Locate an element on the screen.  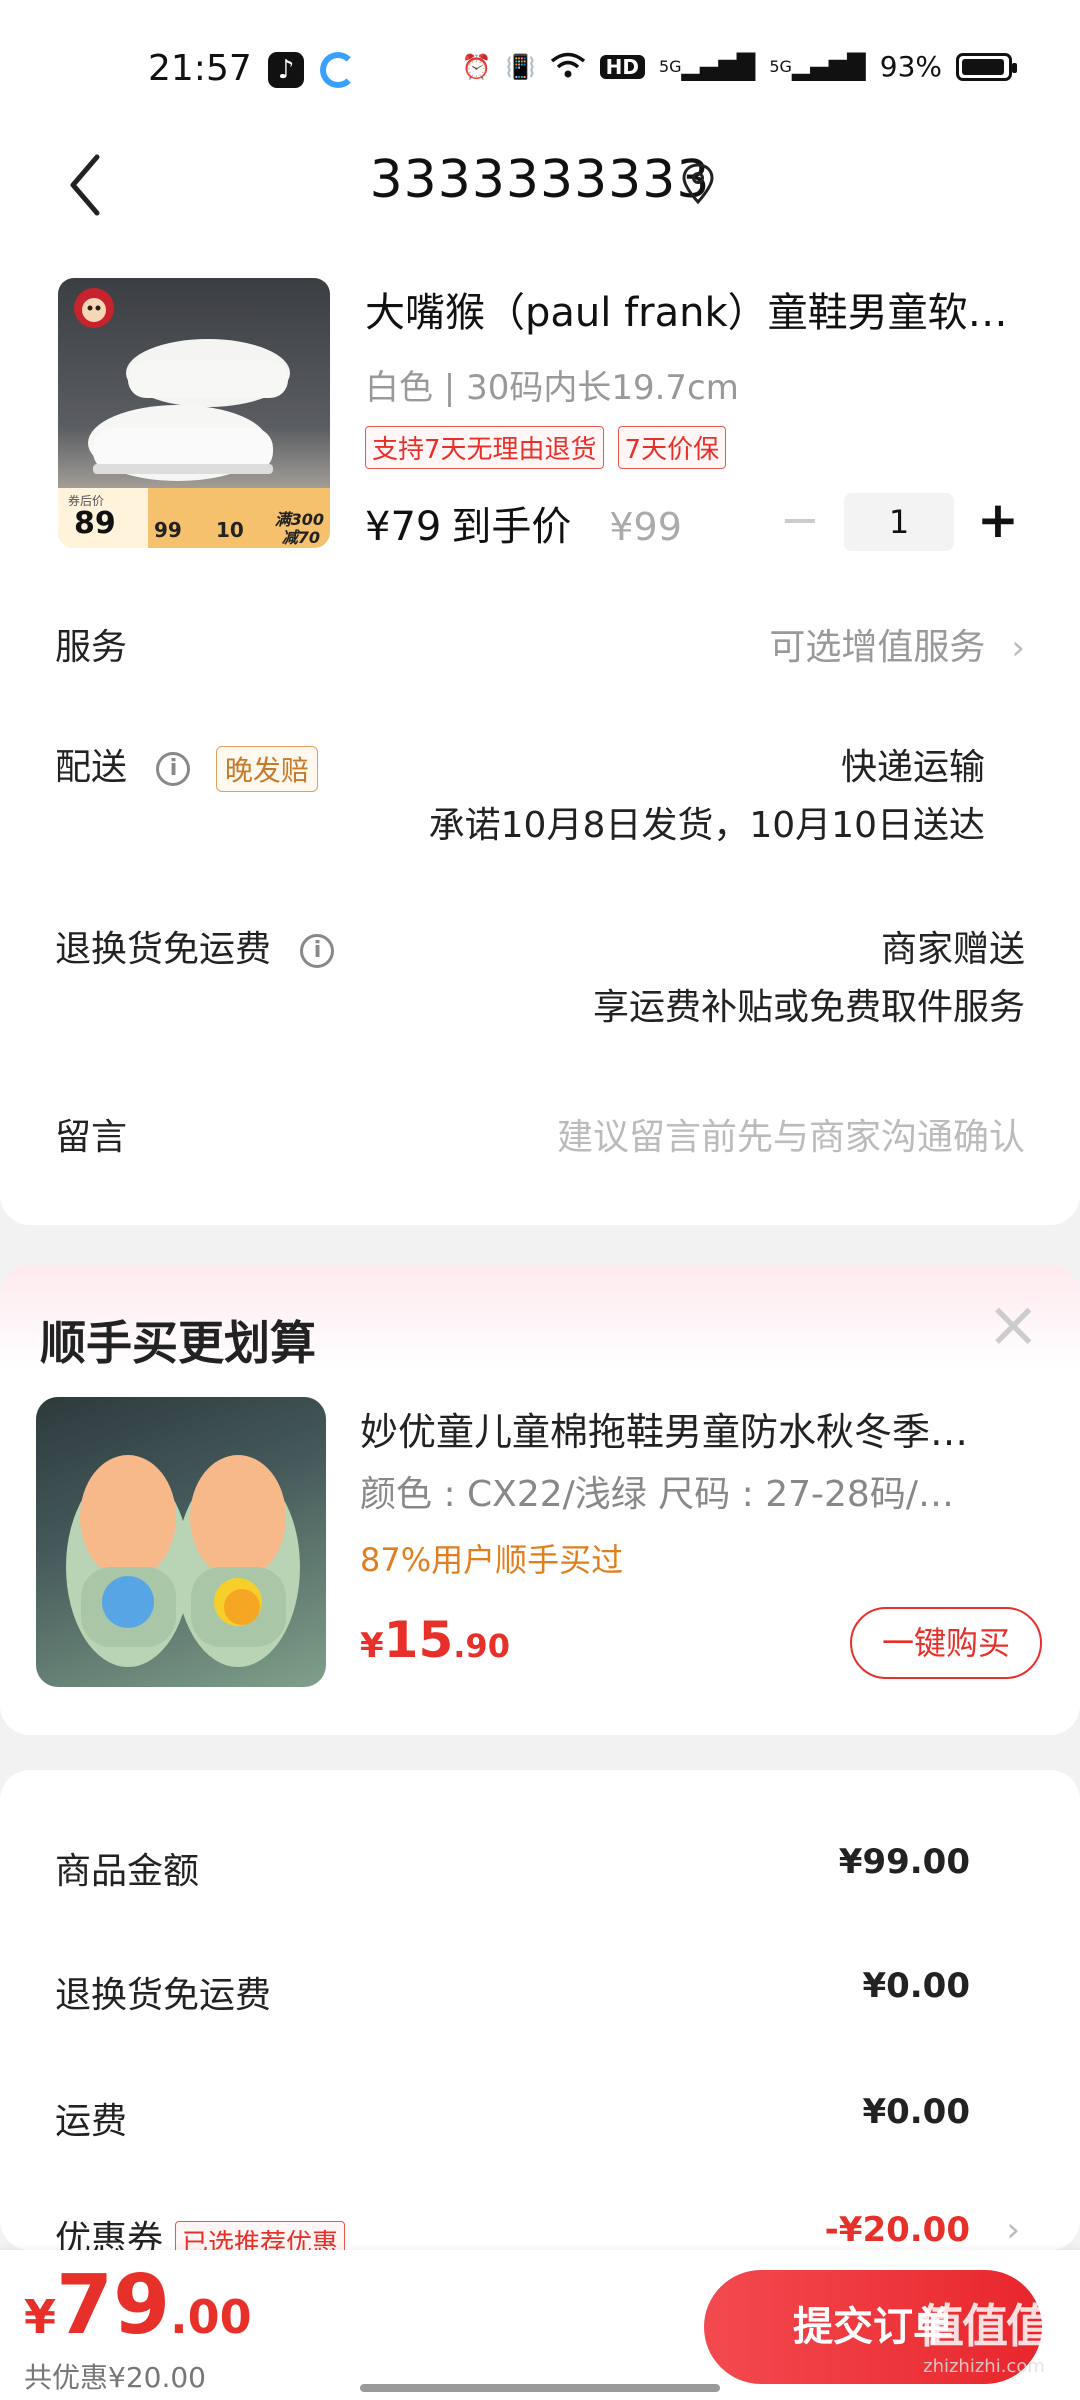
increase-button: + is located at coordinates (998, 522).